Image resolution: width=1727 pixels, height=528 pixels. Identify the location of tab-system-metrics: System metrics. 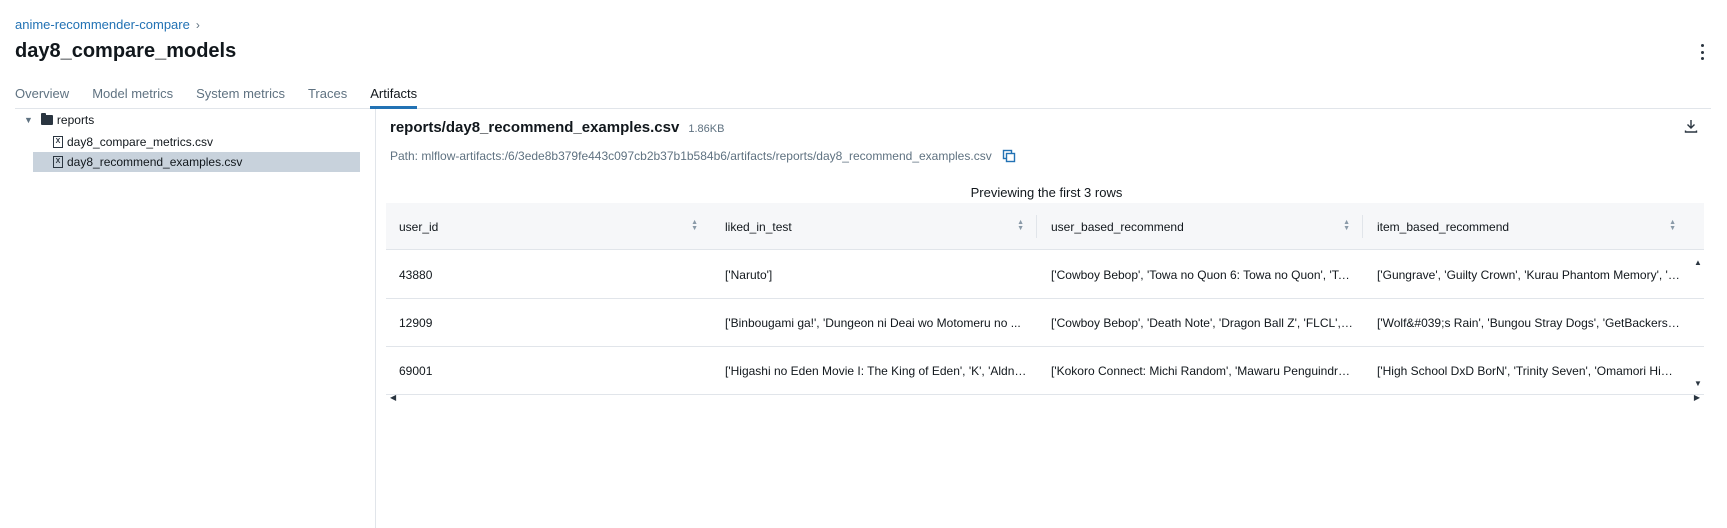
(240, 97).